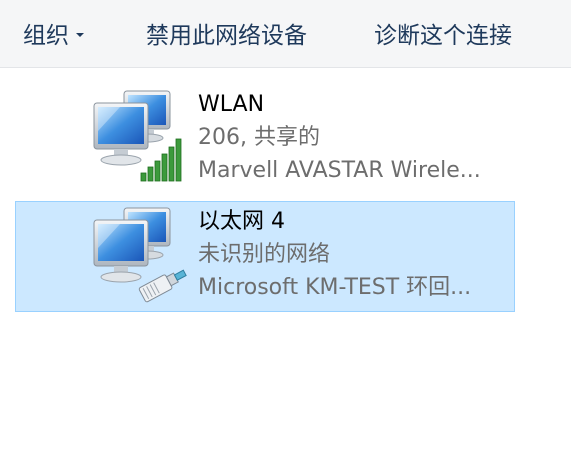 The image size is (571, 463). I want to click on ethernet-plug, so click(162, 286).